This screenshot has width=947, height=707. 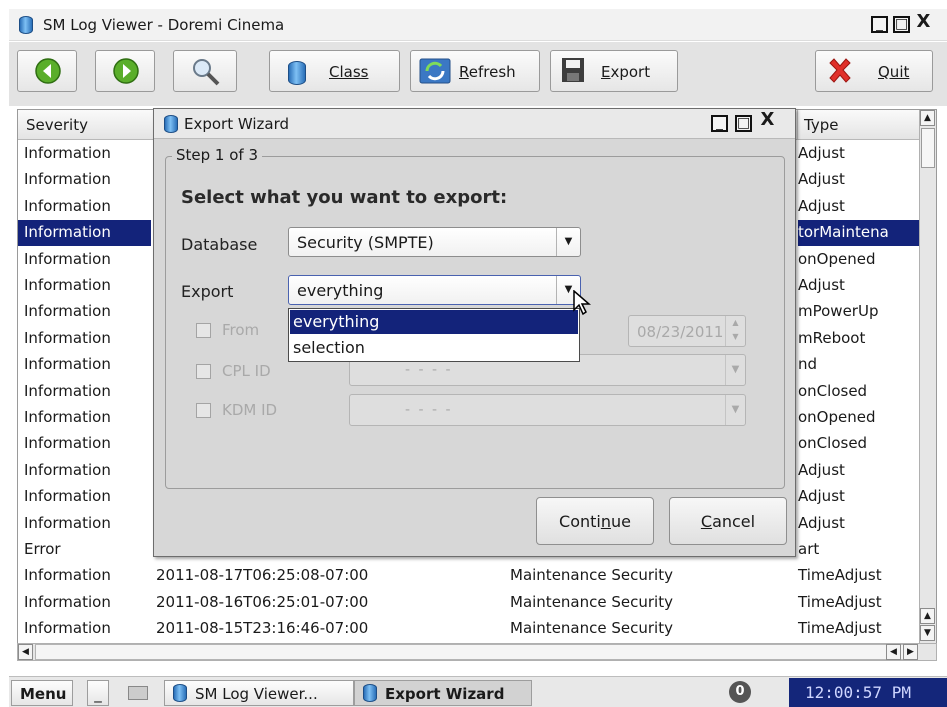 I want to click on quit-button: Quit, so click(x=874, y=71).